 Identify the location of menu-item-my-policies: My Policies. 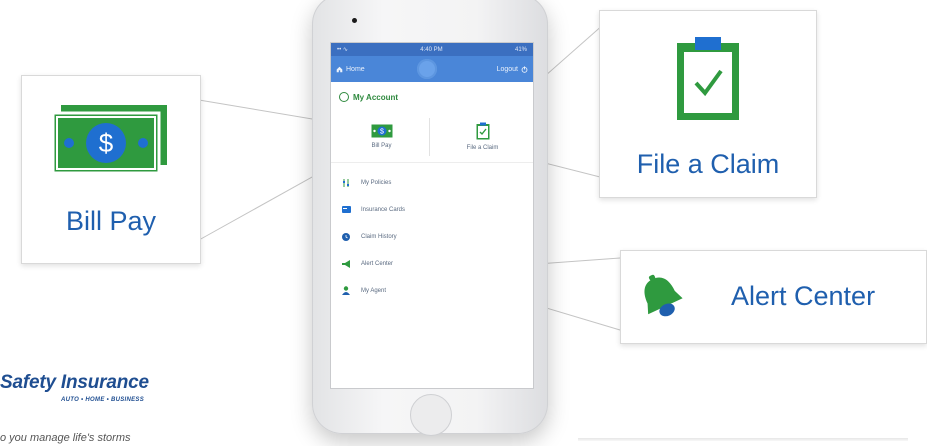
(432, 182).